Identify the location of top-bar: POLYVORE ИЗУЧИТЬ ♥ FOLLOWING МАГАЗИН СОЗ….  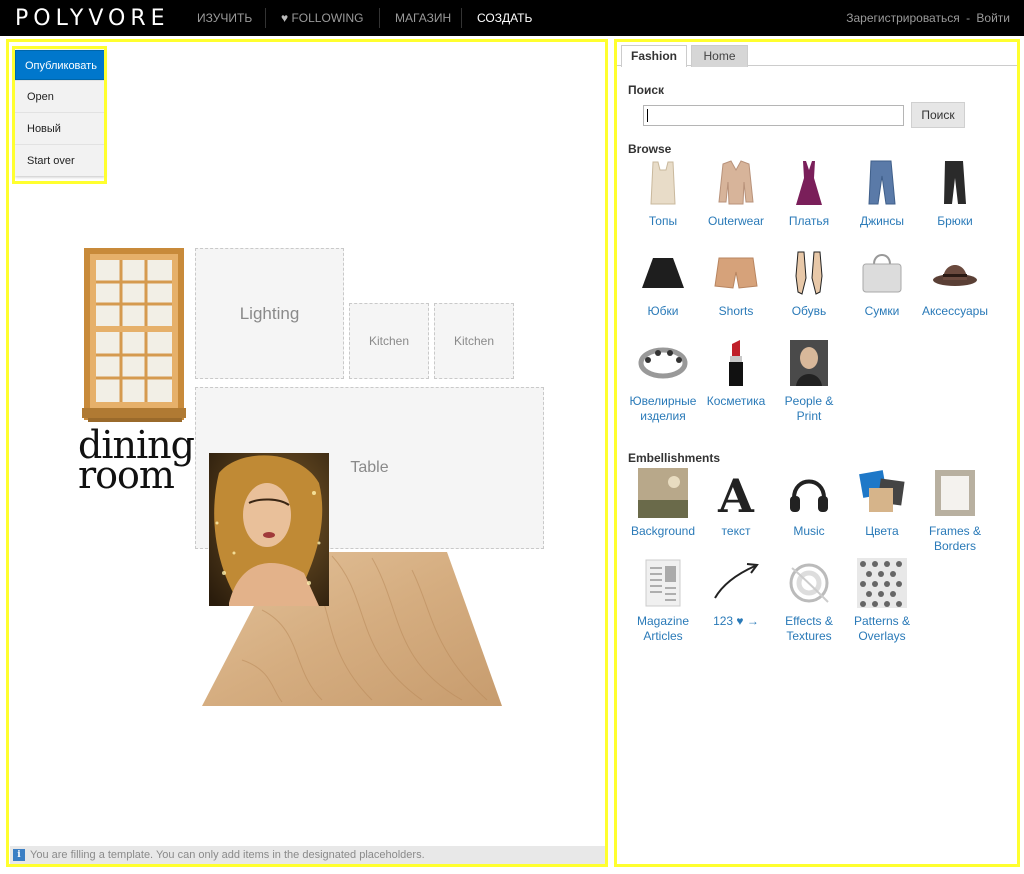
(512, 18).